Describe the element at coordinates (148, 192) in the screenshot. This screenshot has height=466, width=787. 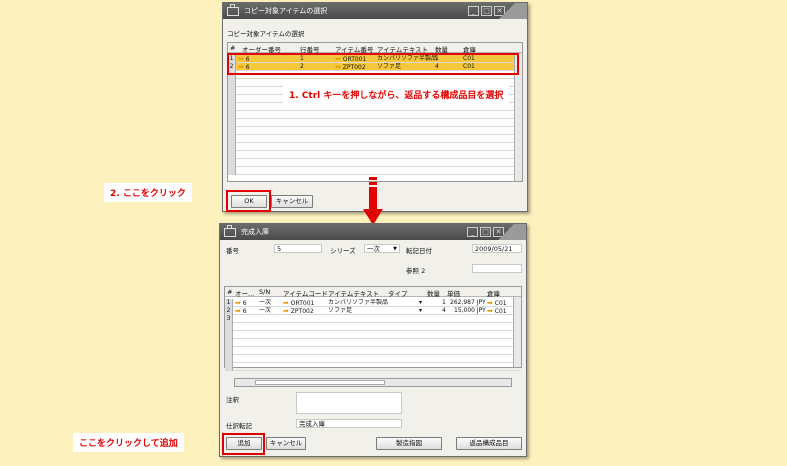
I see `step2-callout: 2. ここをクリック` at that location.